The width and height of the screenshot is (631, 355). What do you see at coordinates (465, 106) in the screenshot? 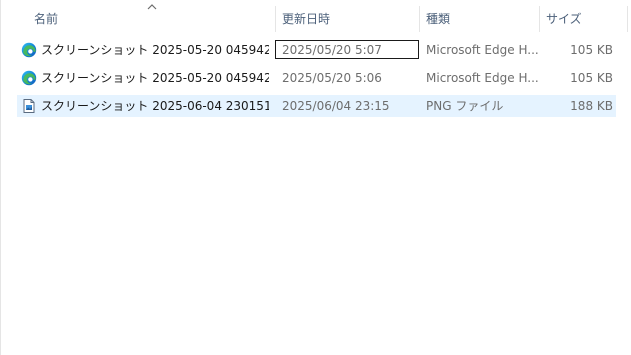
I see `file-type: PNG ファイル` at bounding box center [465, 106].